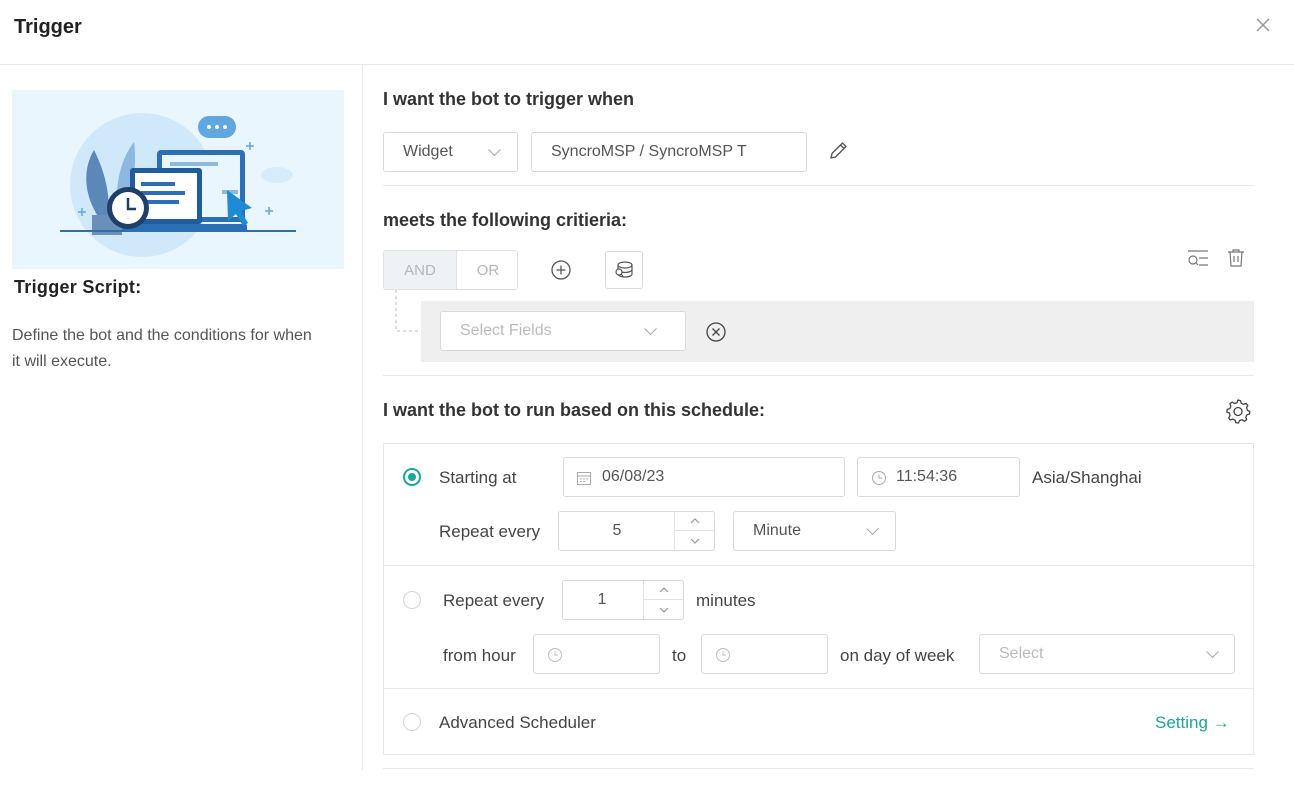  I want to click on start-time-picker: 11:54:36, so click(938, 477).